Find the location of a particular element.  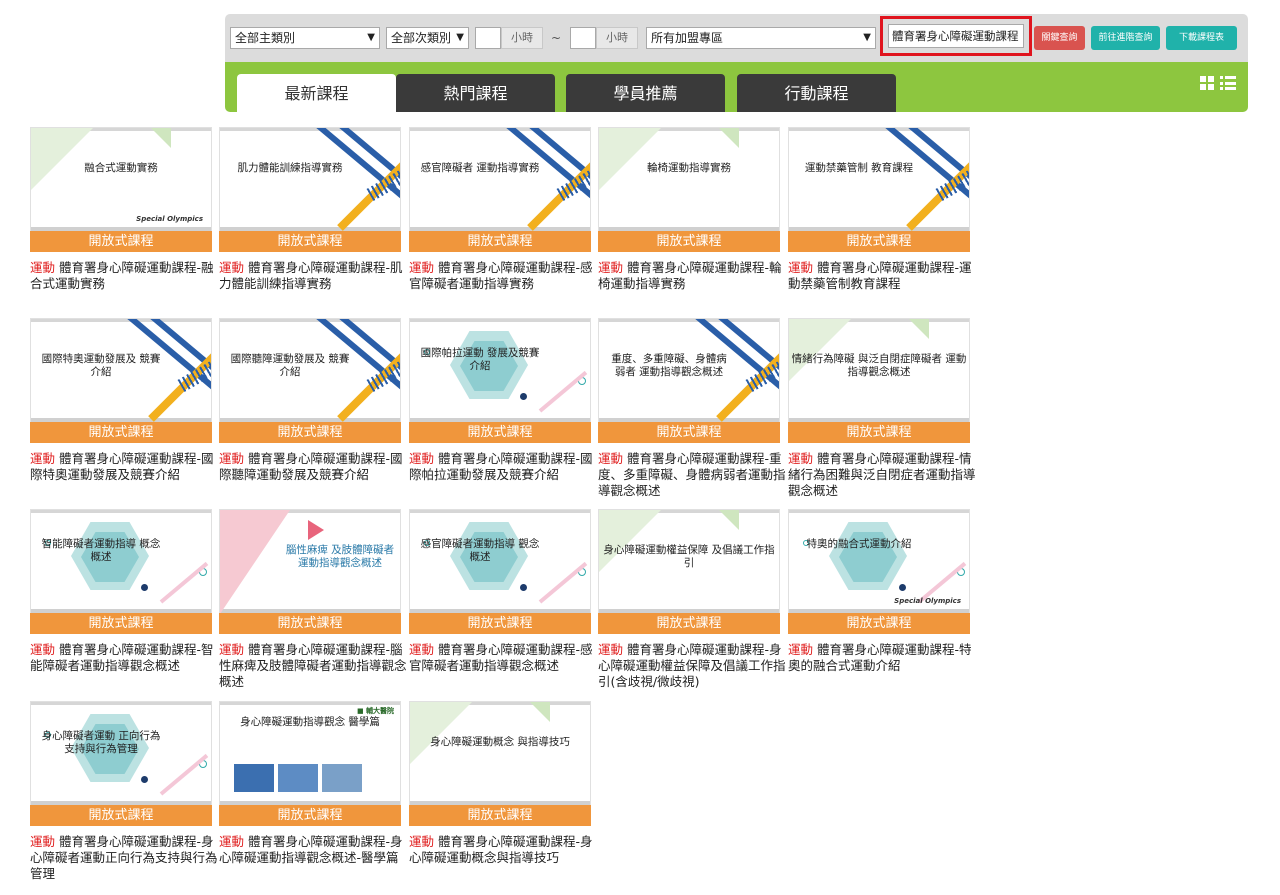

course-thumbnail: Special Olympics 融合式運動實務 is located at coordinates (121, 179).